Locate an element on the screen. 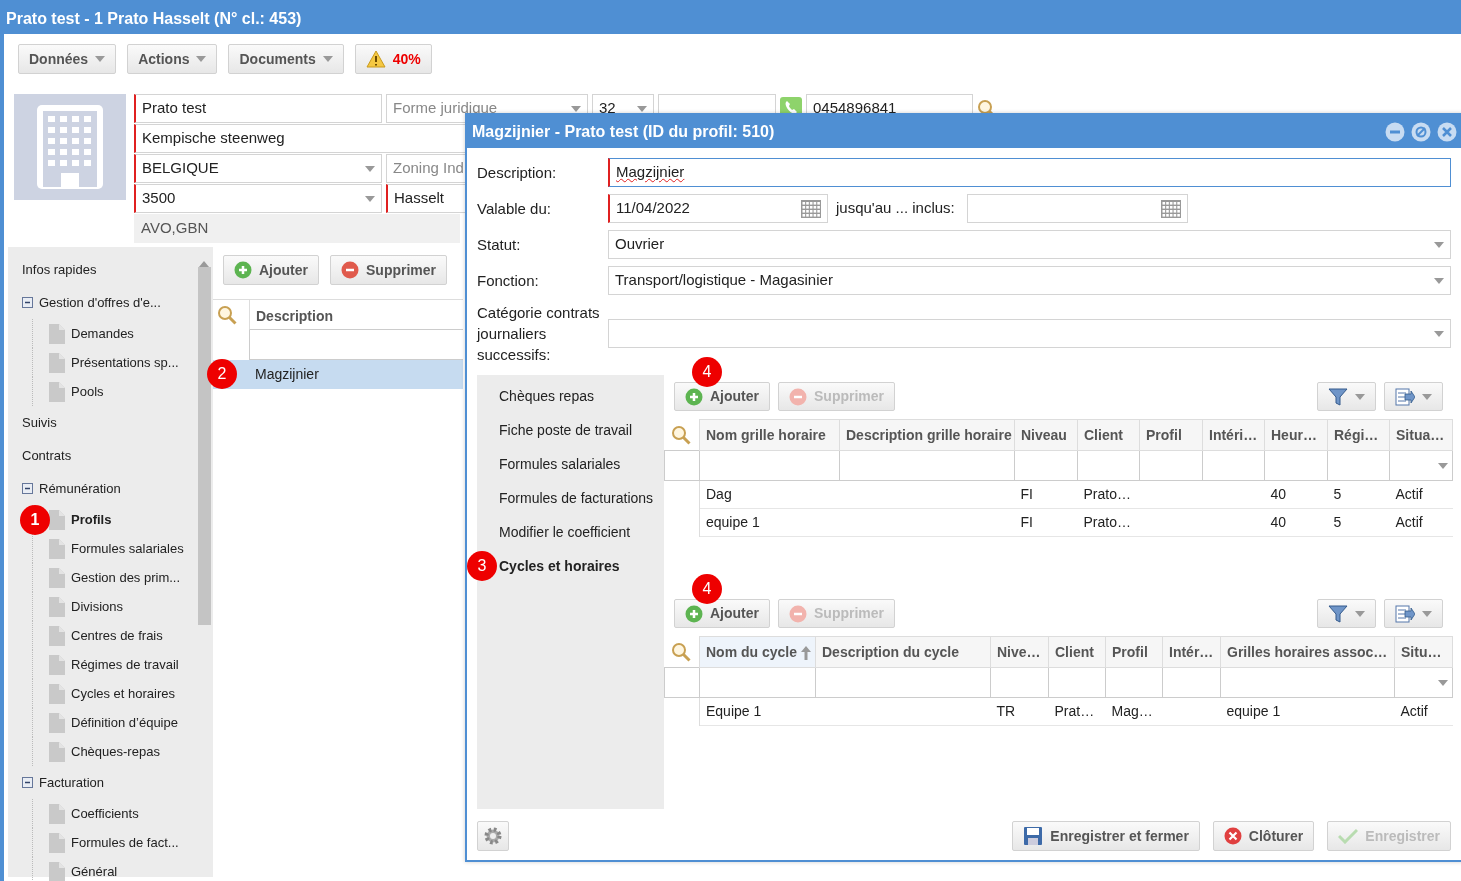 This screenshot has height=881, width=1461. minimize-icon is located at coordinates (1395, 131).